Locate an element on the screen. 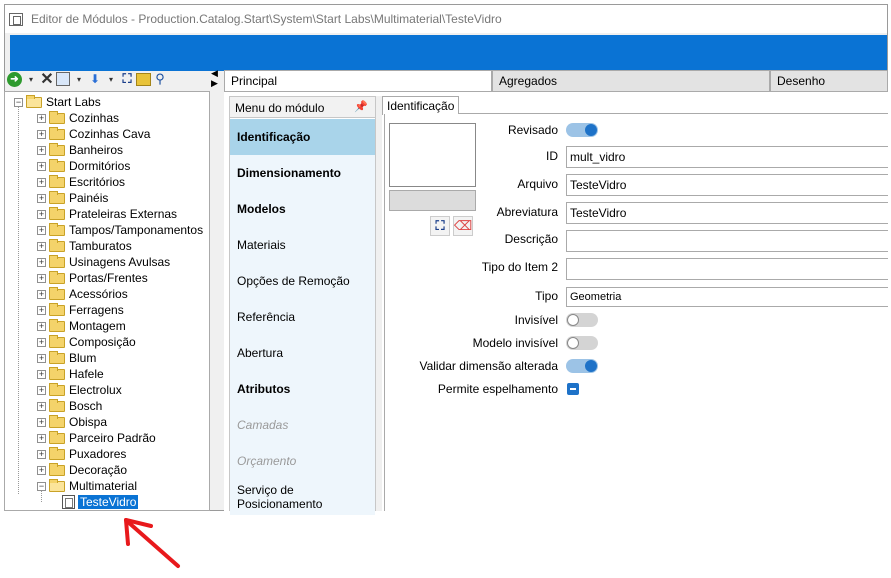 This screenshot has height=578, width=891. revisado-label: Revisado is located at coordinates (532, 130).